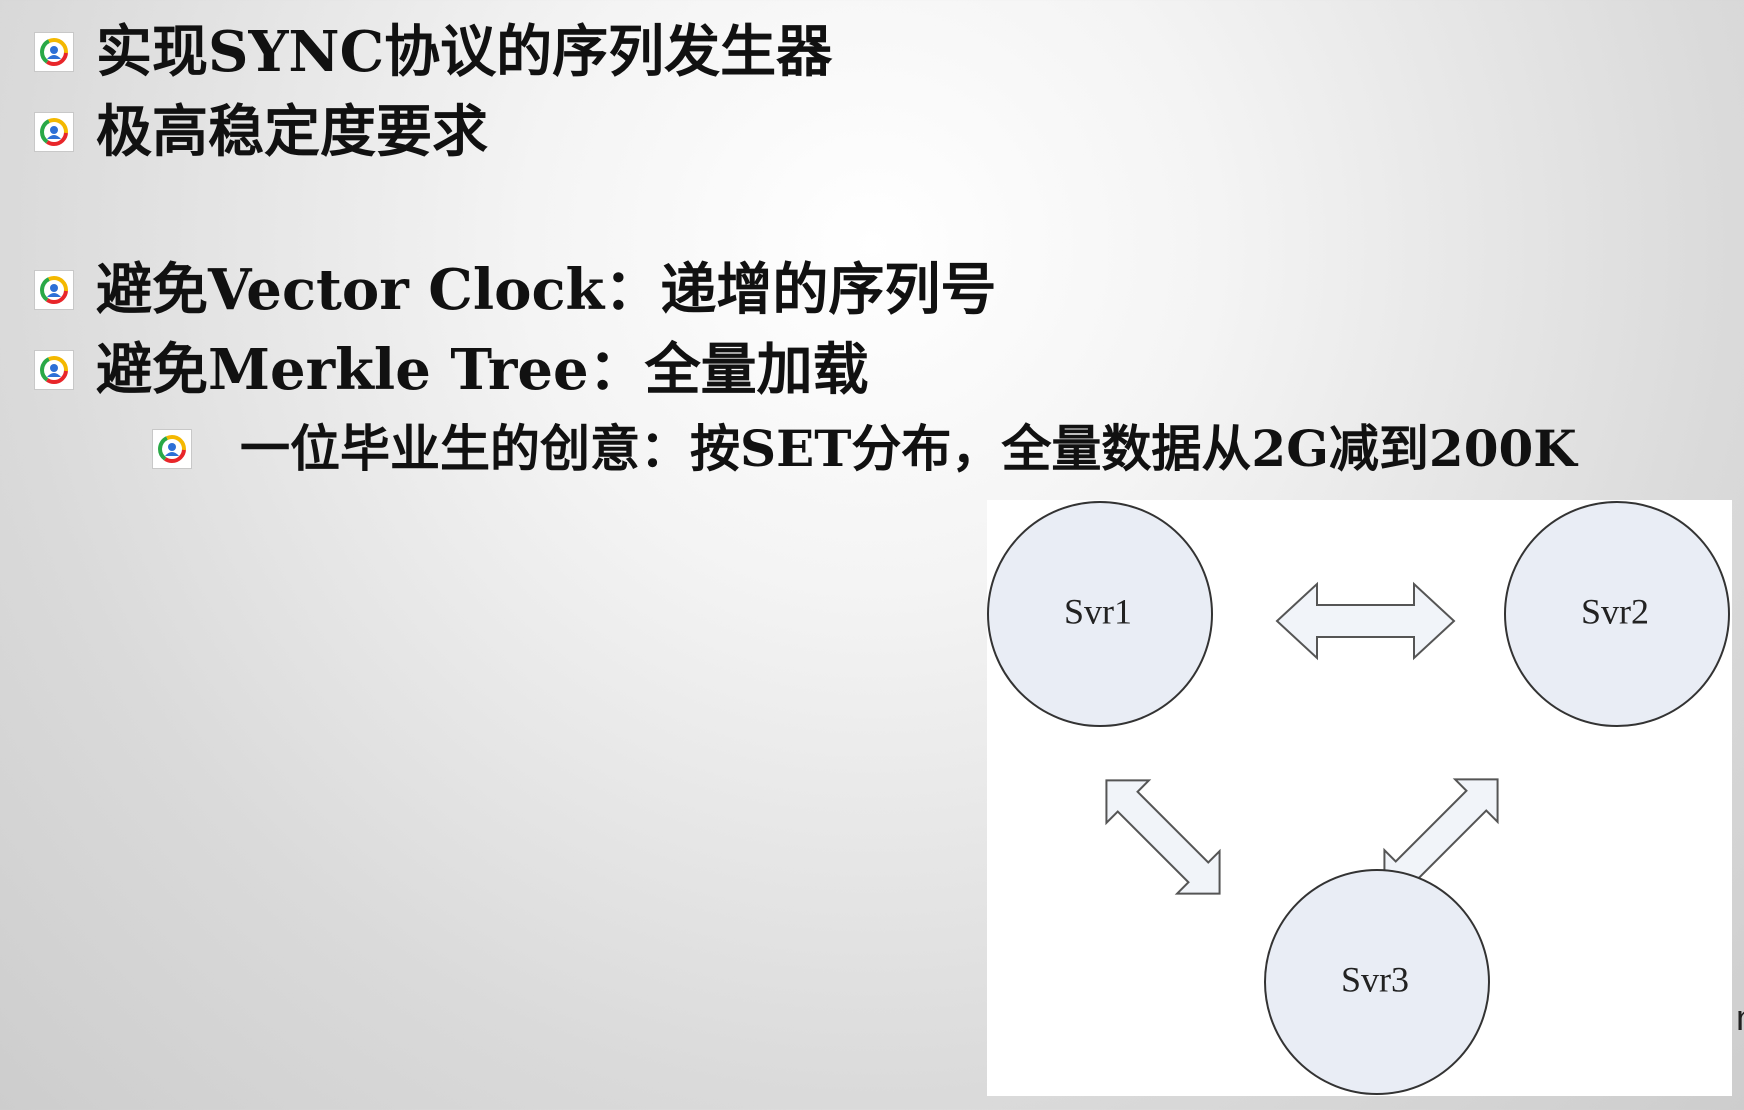  Describe the element at coordinates (515, 290) in the screenshot. I see `bullet-item-avoid-vector-clock: 避免Vector Clock：递增的序列号` at that location.